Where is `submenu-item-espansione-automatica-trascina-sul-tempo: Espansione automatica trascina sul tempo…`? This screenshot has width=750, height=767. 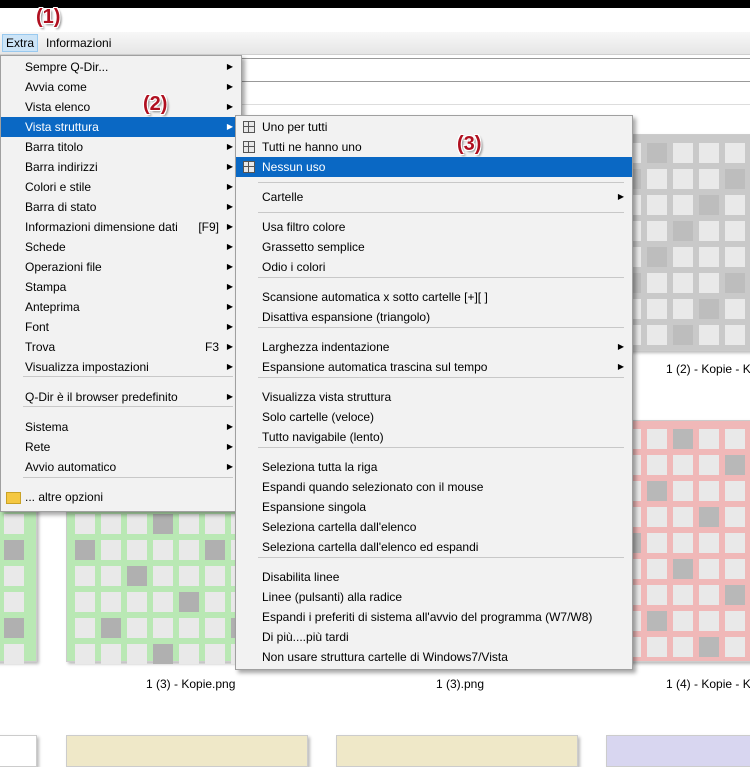 submenu-item-espansione-automatica-trascina-sul-tempo: Espansione automatica trascina sul tempo… is located at coordinates (434, 367).